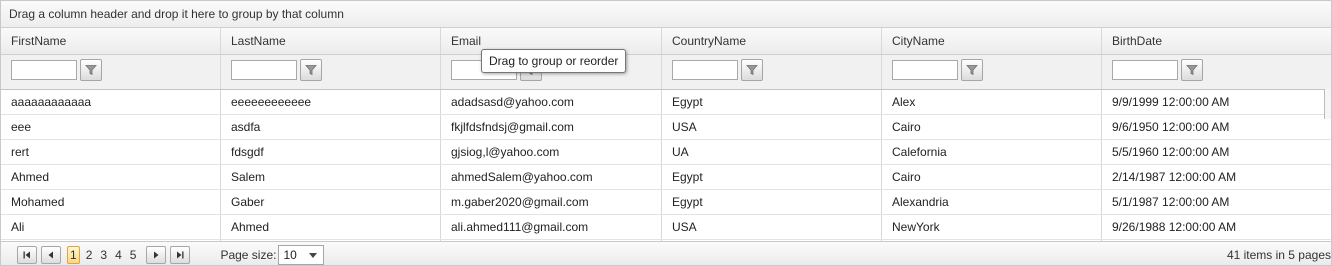  Describe the element at coordinates (118, 255) in the screenshot. I see `page-number-4: 4` at that location.